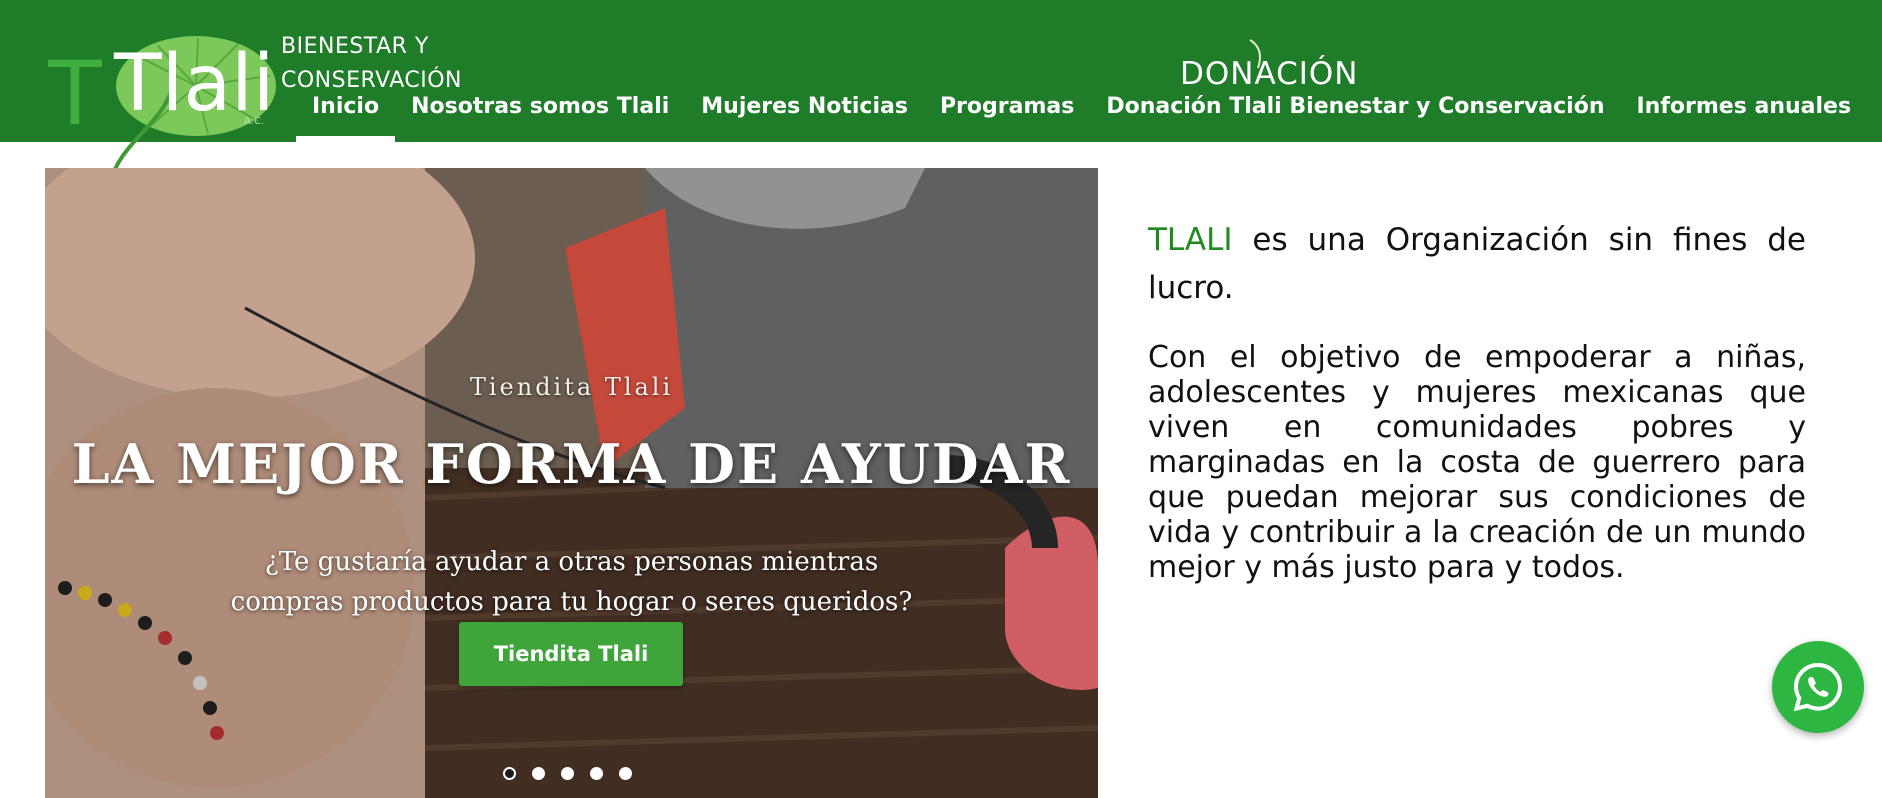 The height and width of the screenshot is (798, 1882). I want to click on slider-dots, so click(567, 773).